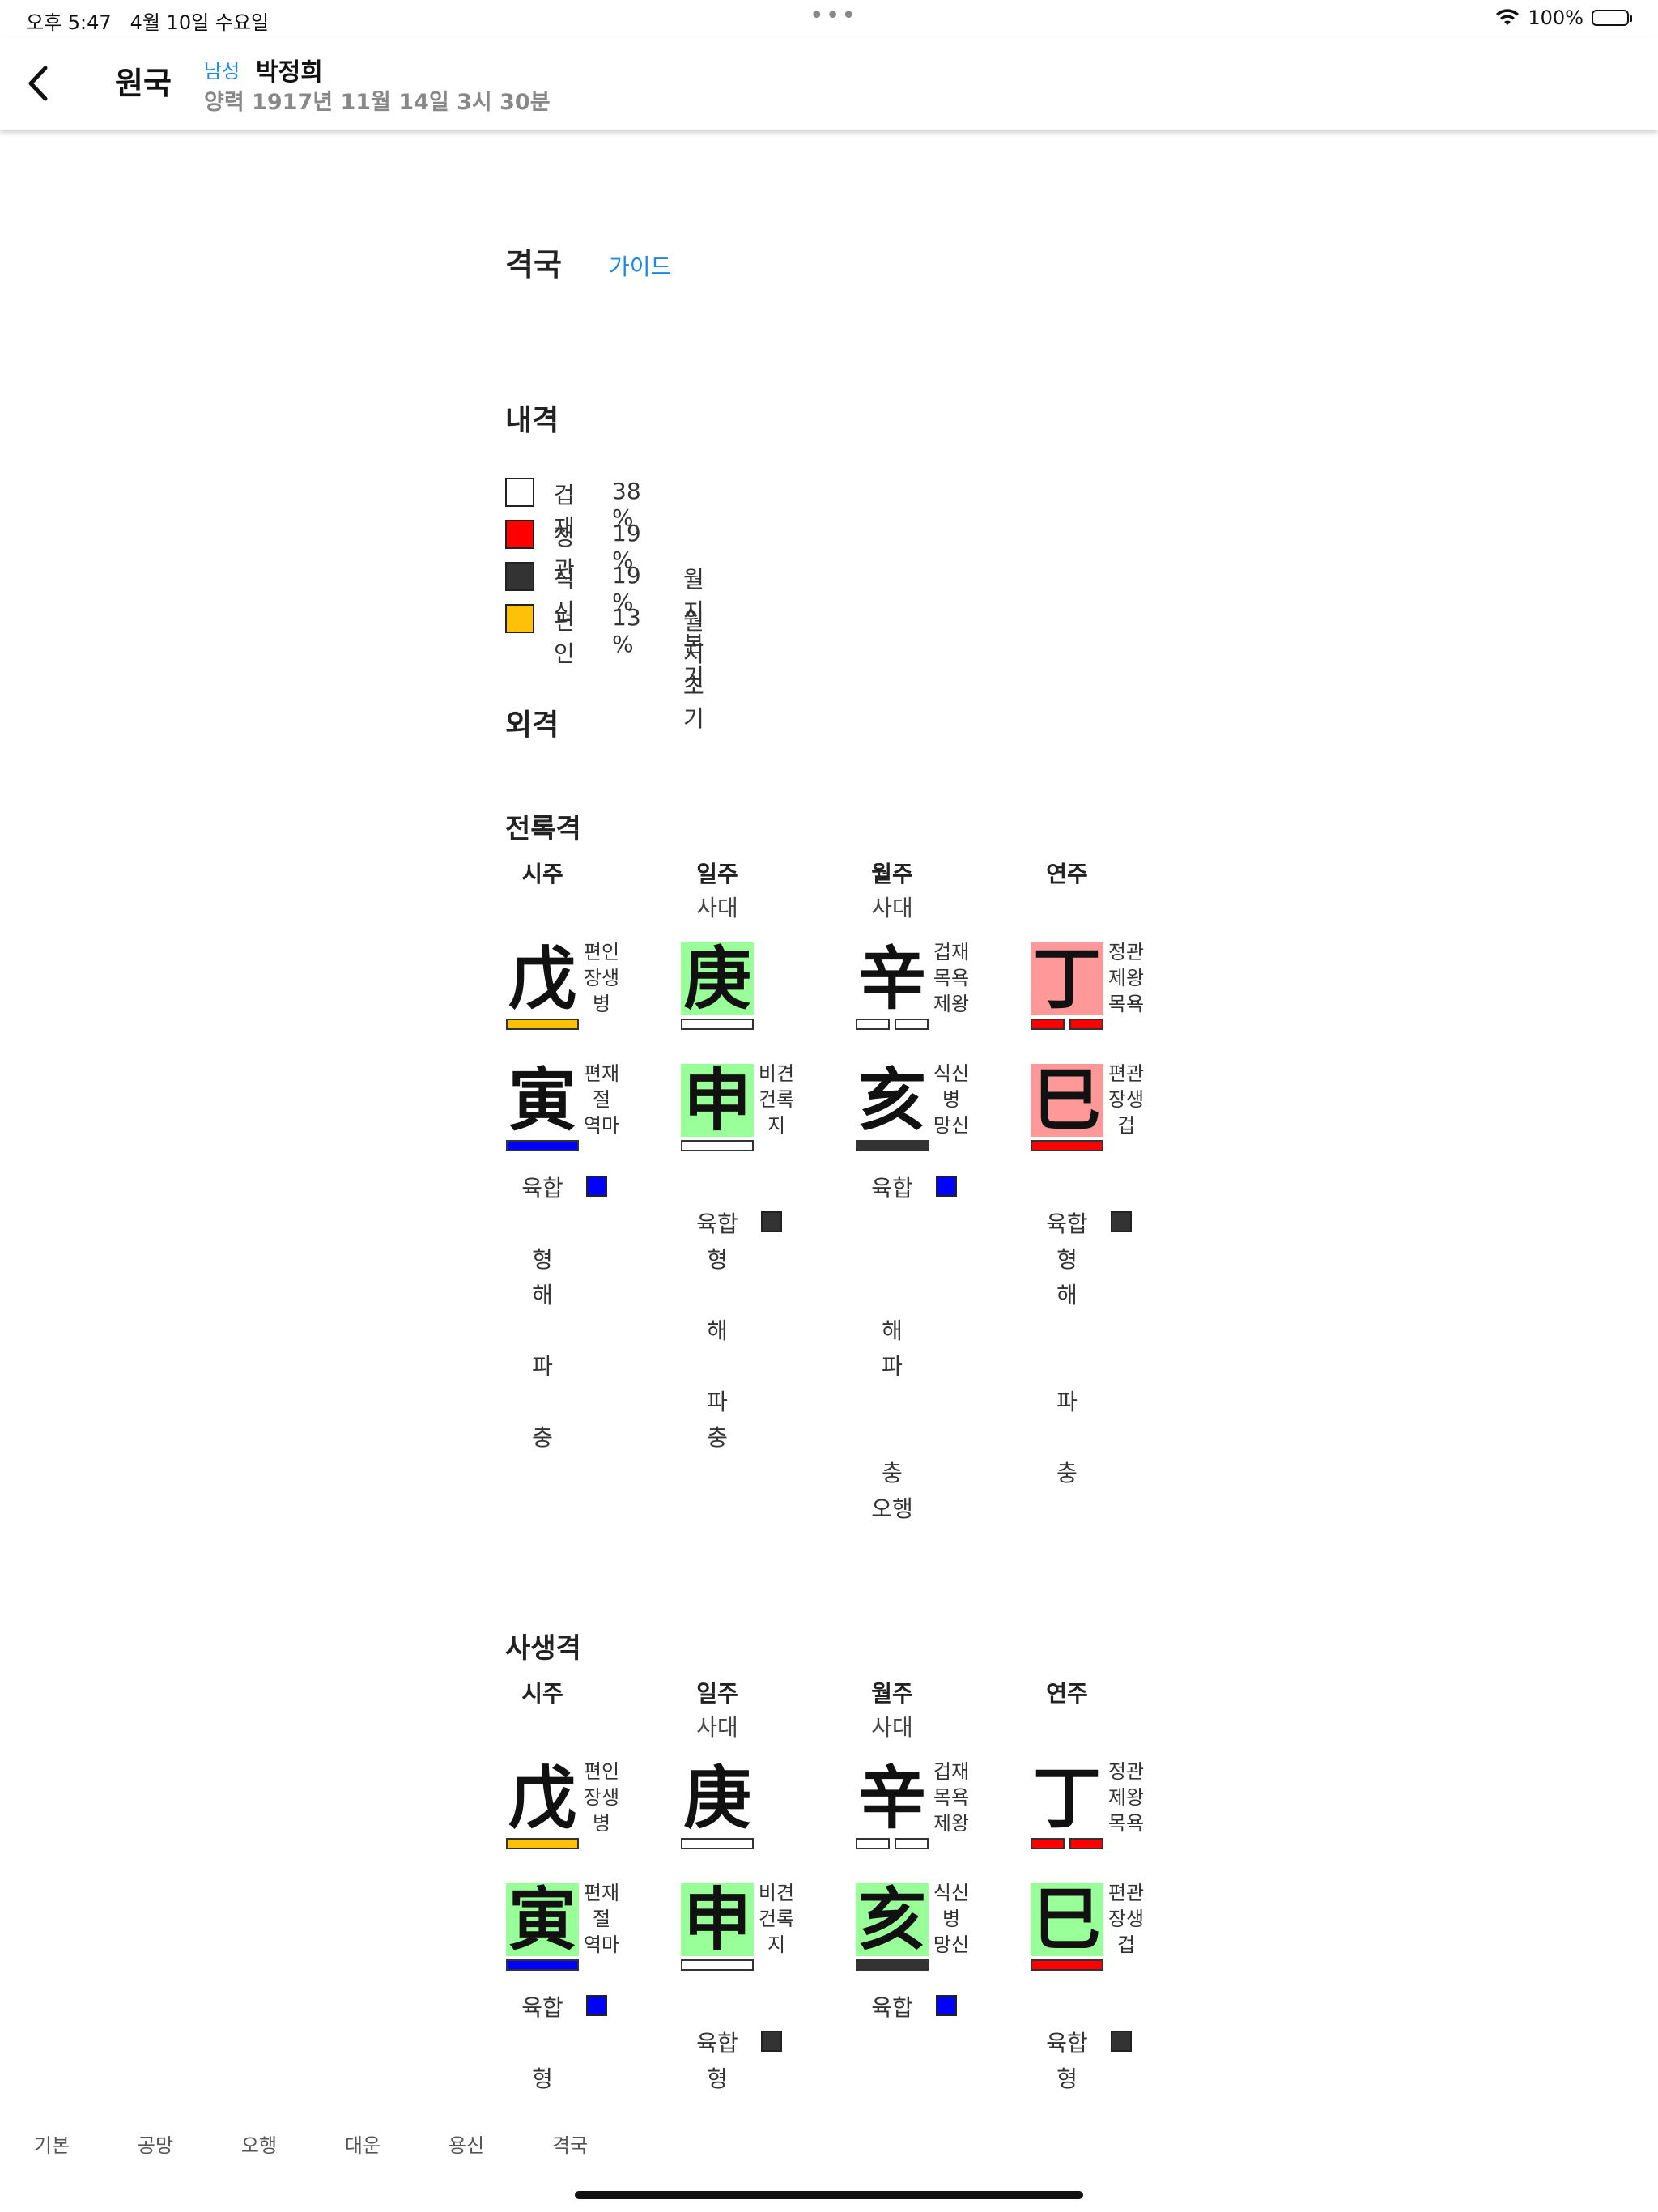 Image resolution: width=1658 pixels, height=2212 pixels. What do you see at coordinates (39, 84) in the screenshot?
I see `back-chevron-icon` at bounding box center [39, 84].